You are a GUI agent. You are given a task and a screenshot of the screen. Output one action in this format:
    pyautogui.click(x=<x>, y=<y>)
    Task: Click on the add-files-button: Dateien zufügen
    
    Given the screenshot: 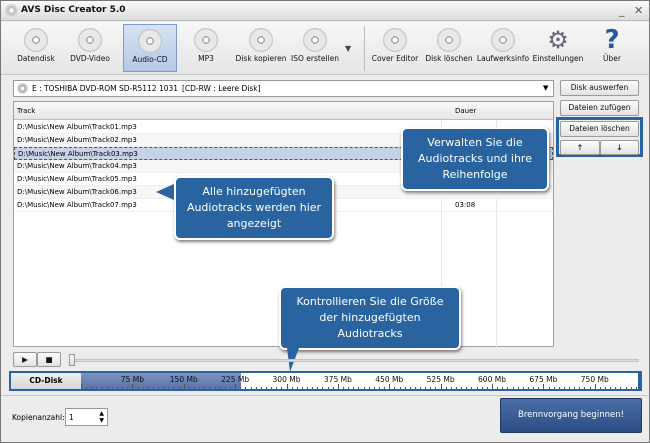 What is the action you would take?
    pyautogui.click(x=599, y=108)
    